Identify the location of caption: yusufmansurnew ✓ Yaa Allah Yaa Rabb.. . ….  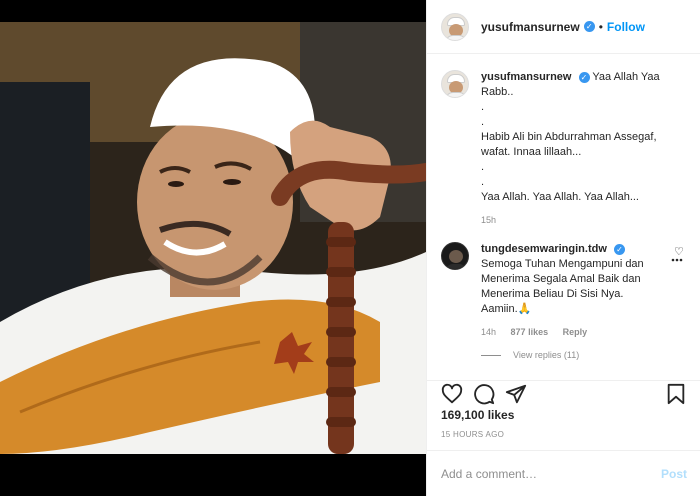
(563, 149).